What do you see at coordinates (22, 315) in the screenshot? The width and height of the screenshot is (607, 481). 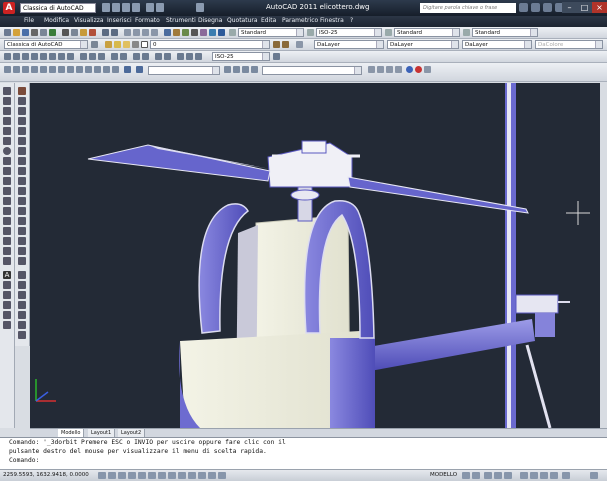 I see `osnap-quadrant-icon` at bounding box center [22, 315].